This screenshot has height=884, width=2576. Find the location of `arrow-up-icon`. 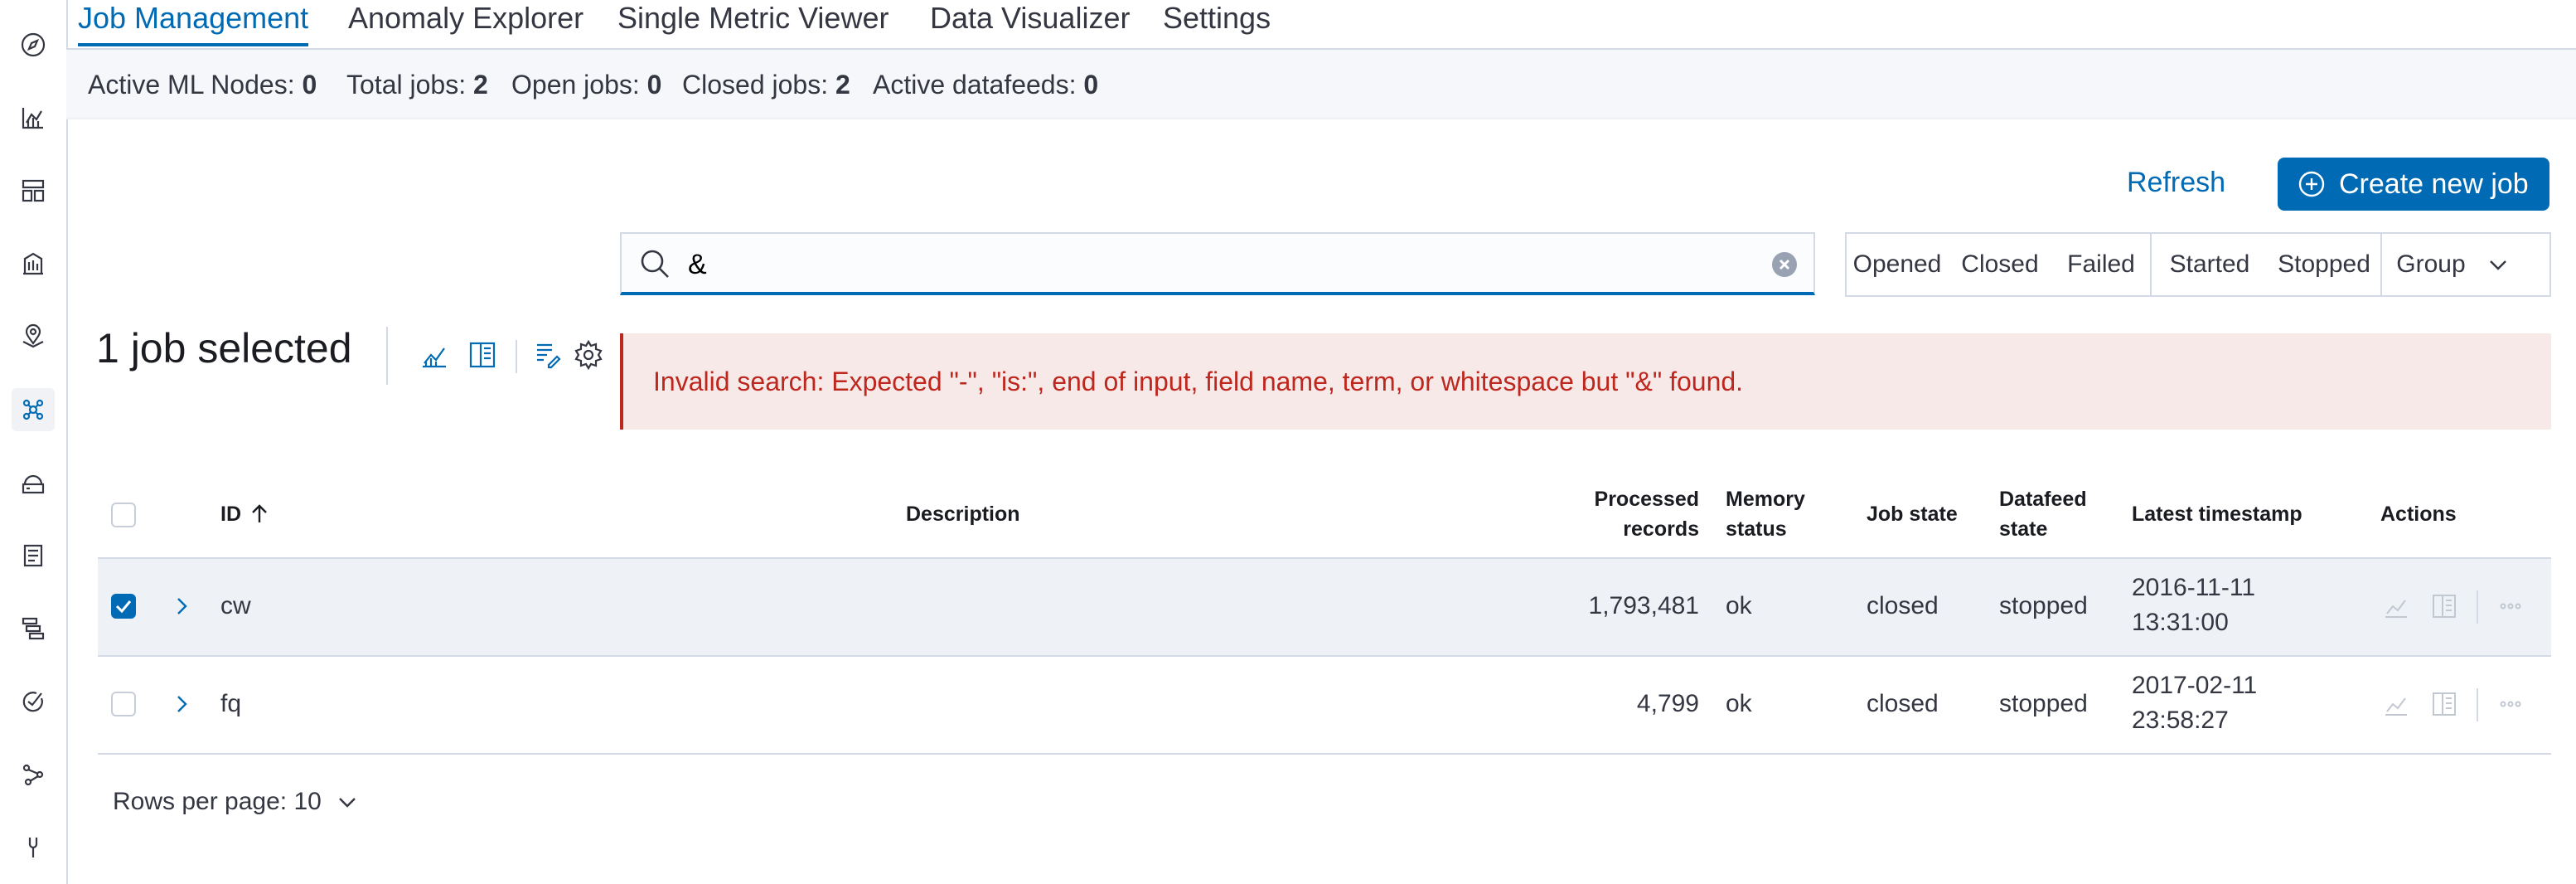

arrow-up-icon is located at coordinates (259, 513).